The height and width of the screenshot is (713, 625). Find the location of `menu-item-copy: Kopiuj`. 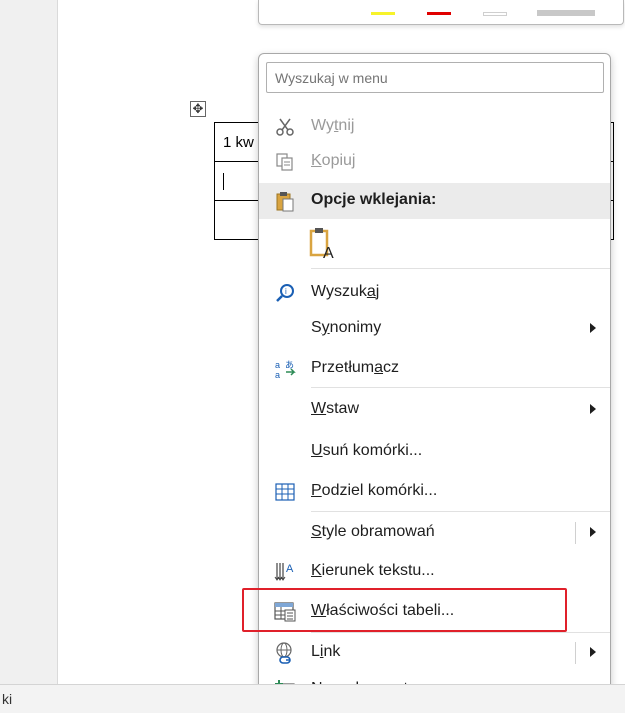

menu-item-copy: Kopiuj is located at coordinates (434, 162).